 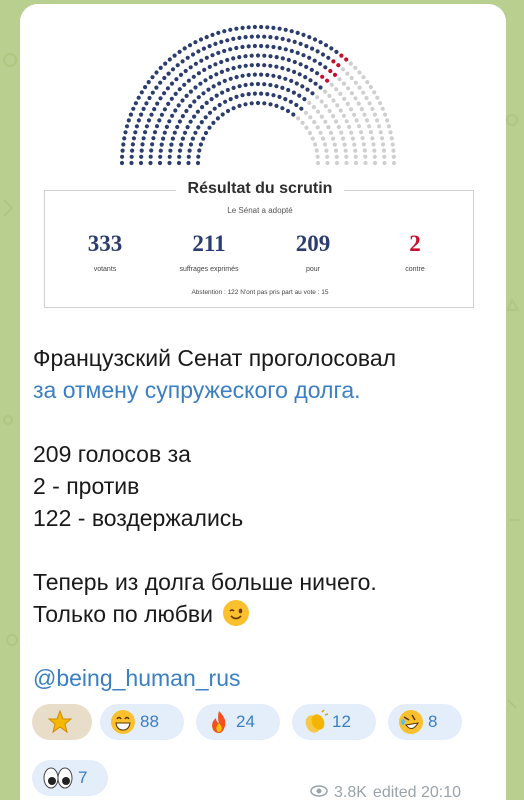 I want to click on text-line: Французский Сенат проголосовал, so click(x=215, y=358).